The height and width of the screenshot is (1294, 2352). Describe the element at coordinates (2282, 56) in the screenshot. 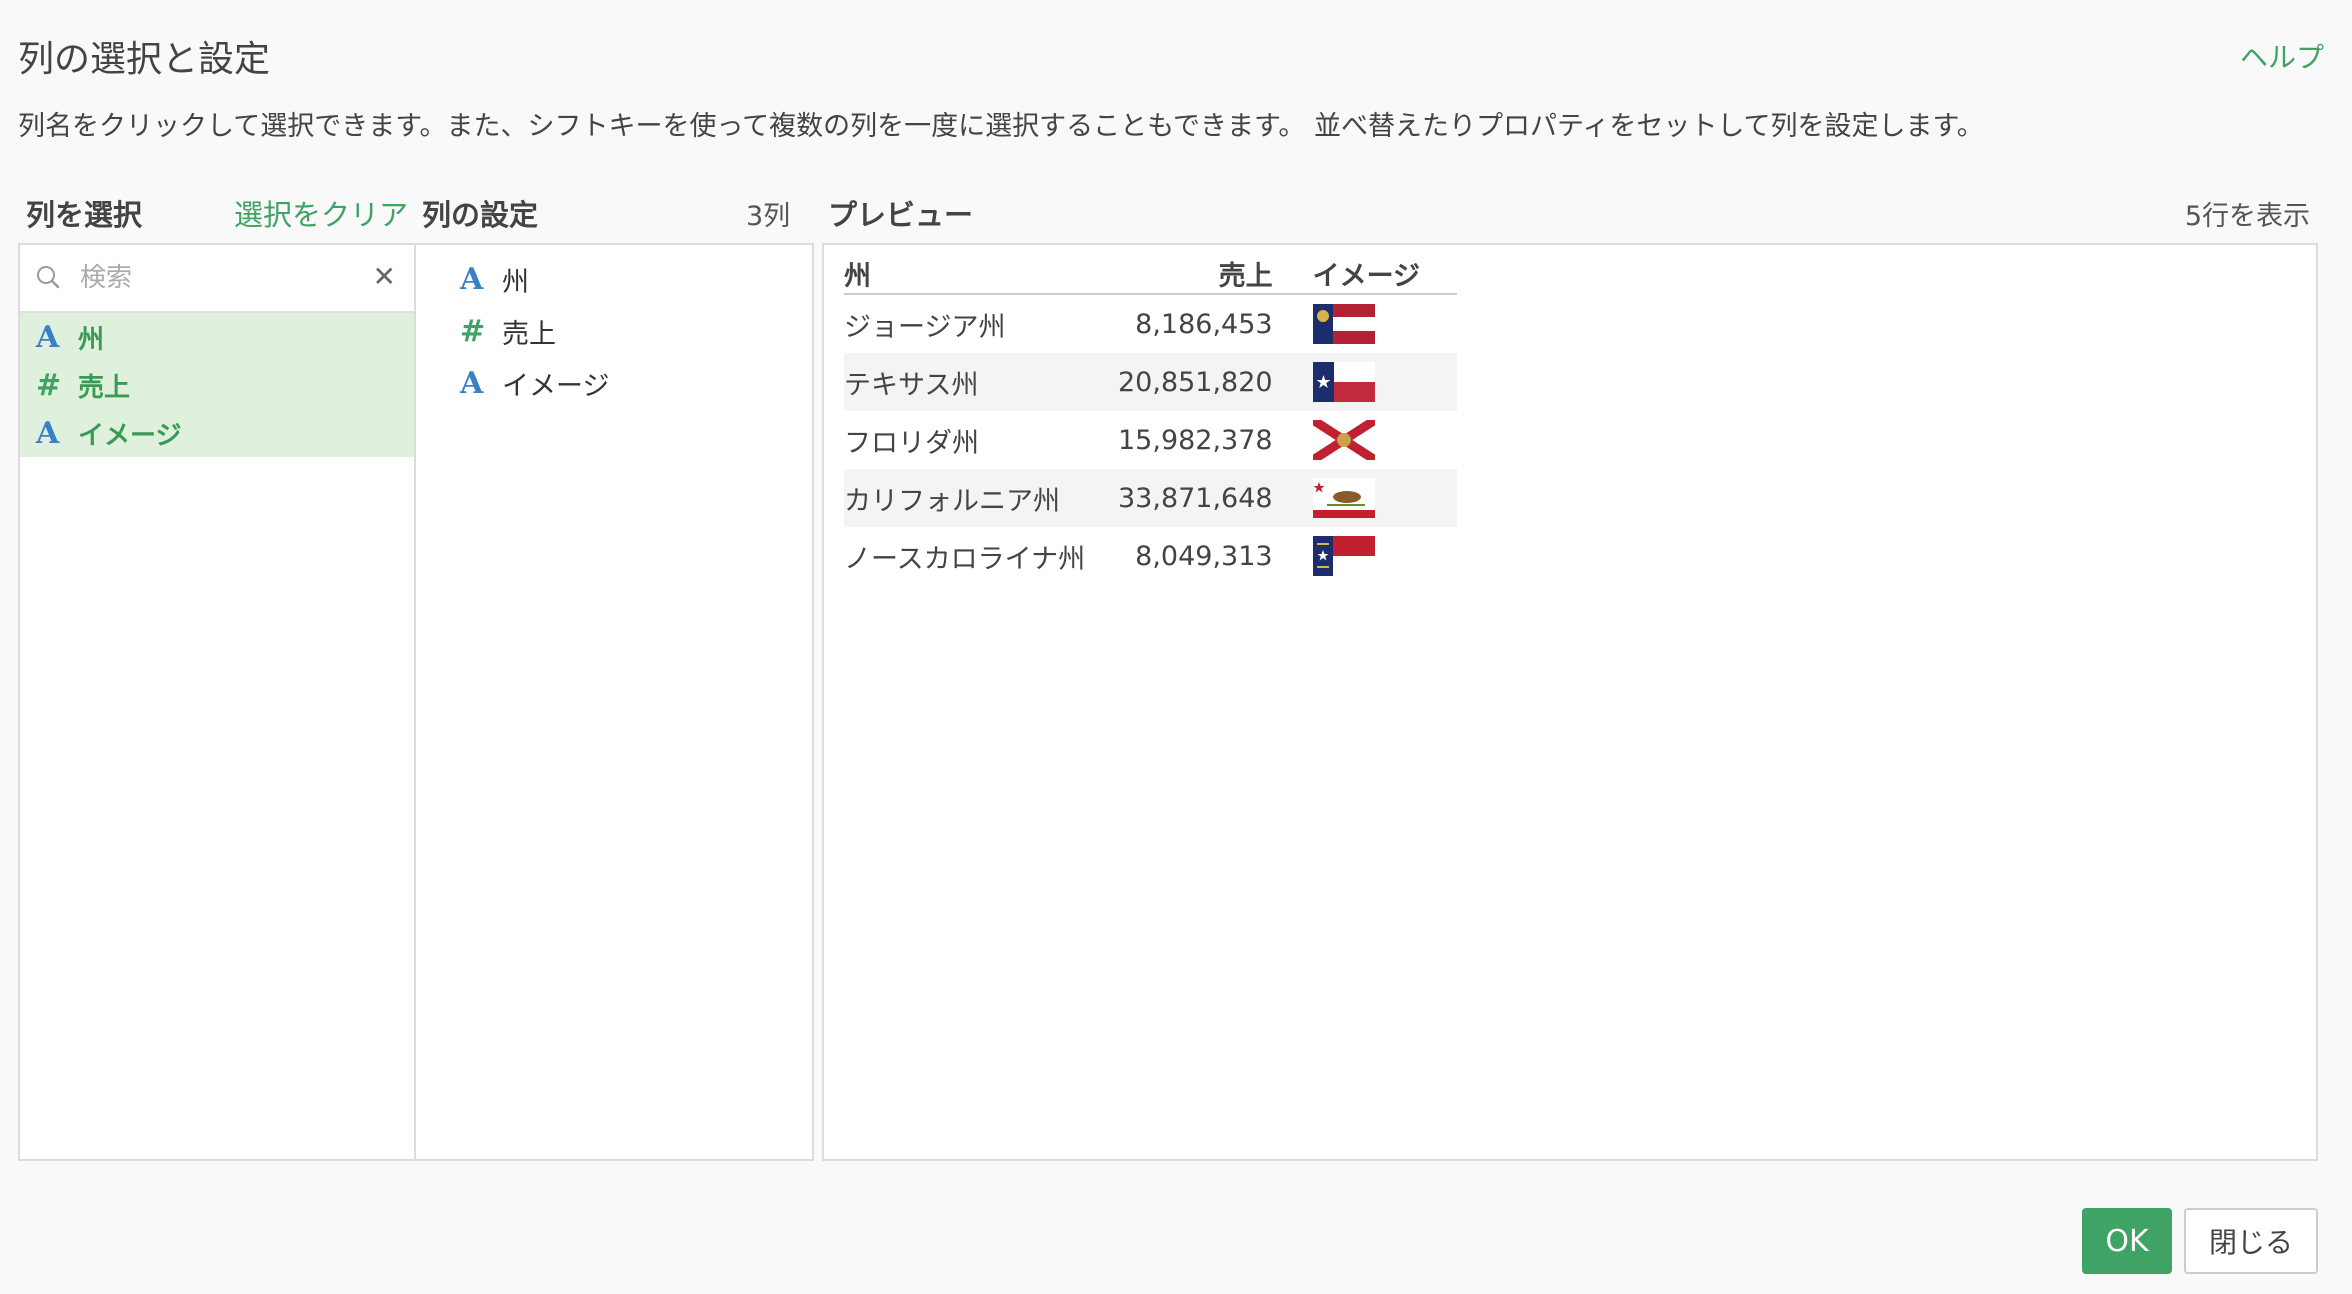

I see `help-link: ヘルプ` at that location.